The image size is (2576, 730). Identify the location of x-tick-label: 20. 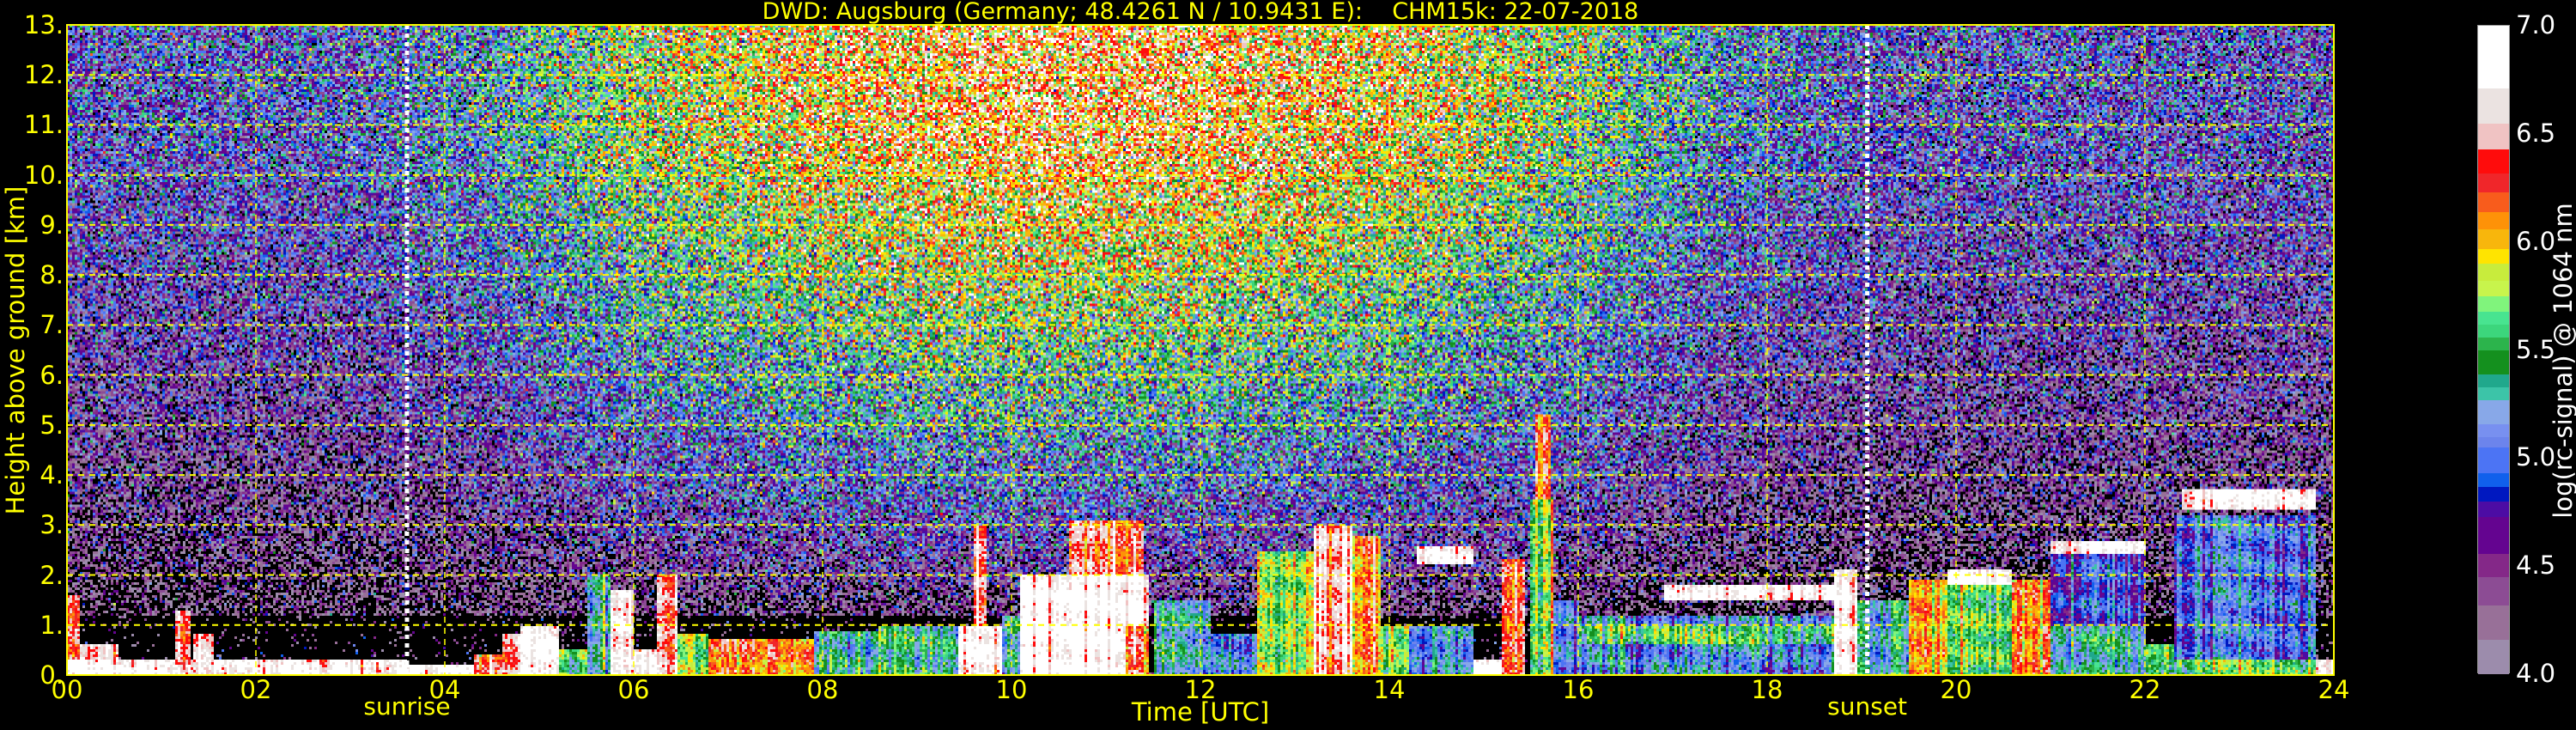
(1956, 689).